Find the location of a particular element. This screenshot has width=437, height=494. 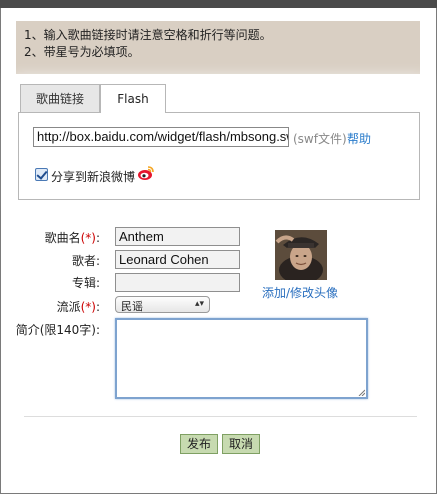

help-link: 帮助 is located at coordinates (359, 138).